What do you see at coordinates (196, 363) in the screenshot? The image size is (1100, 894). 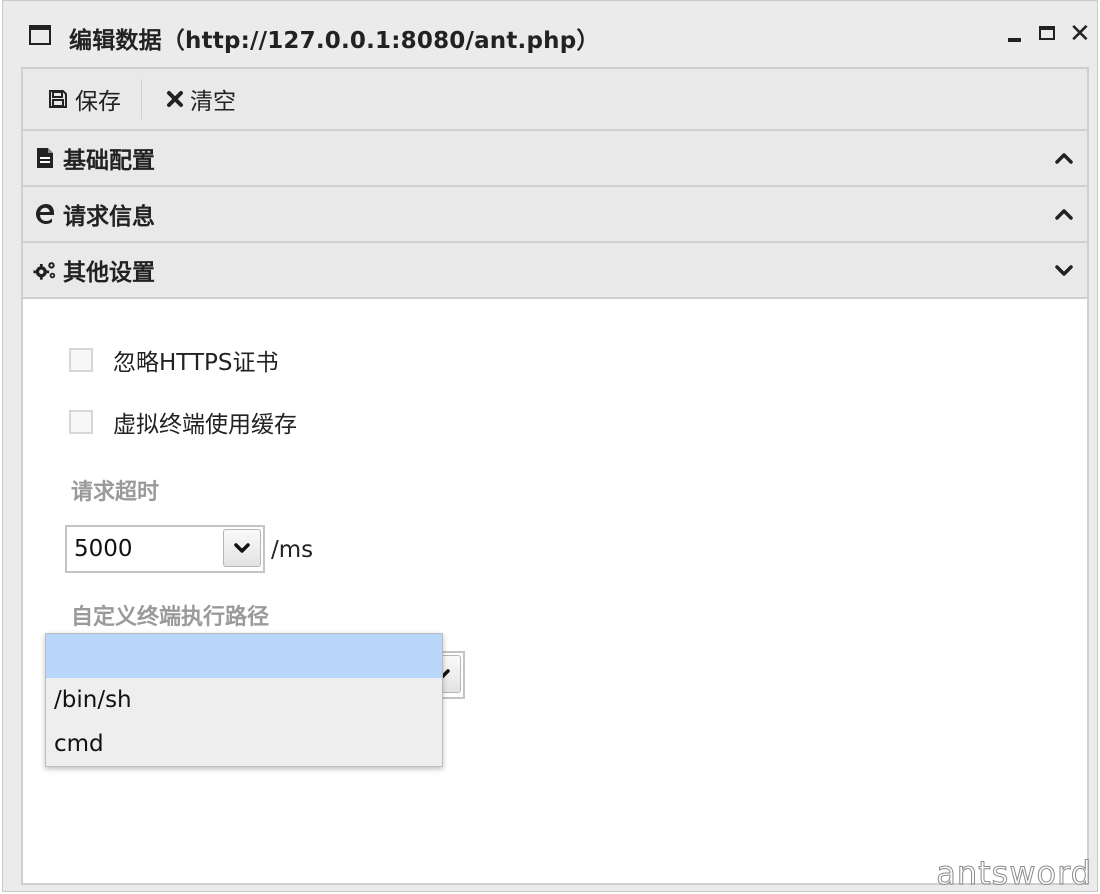 I see `ignore-https-label: 忽略HTTPS证书` at bounding box center [196, 363].